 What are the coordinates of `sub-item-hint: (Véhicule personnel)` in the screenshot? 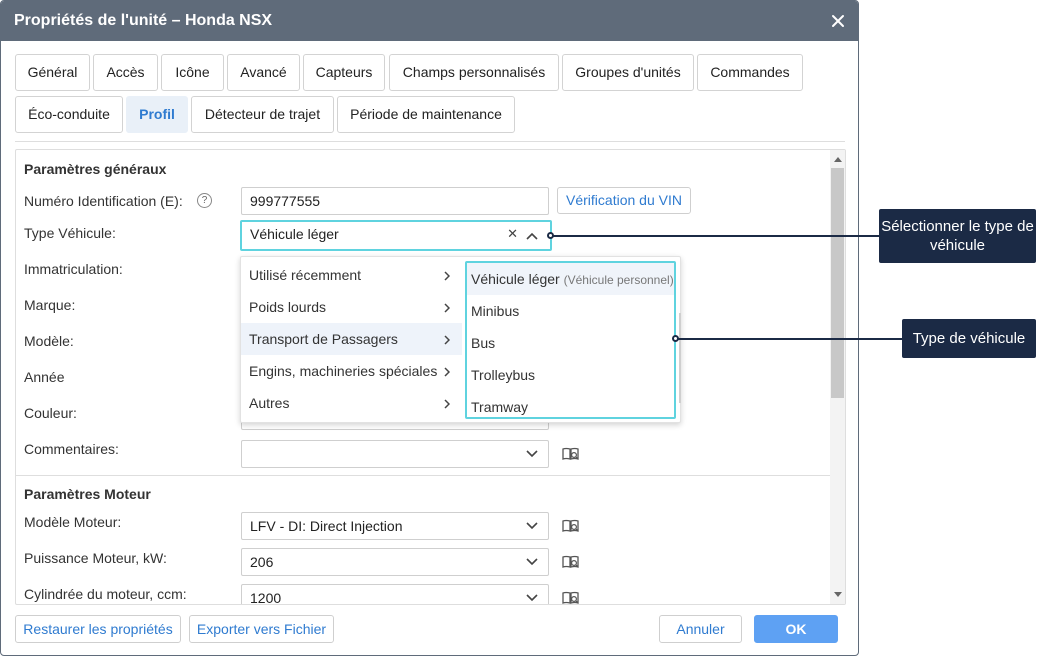 It's located at (618, 280).